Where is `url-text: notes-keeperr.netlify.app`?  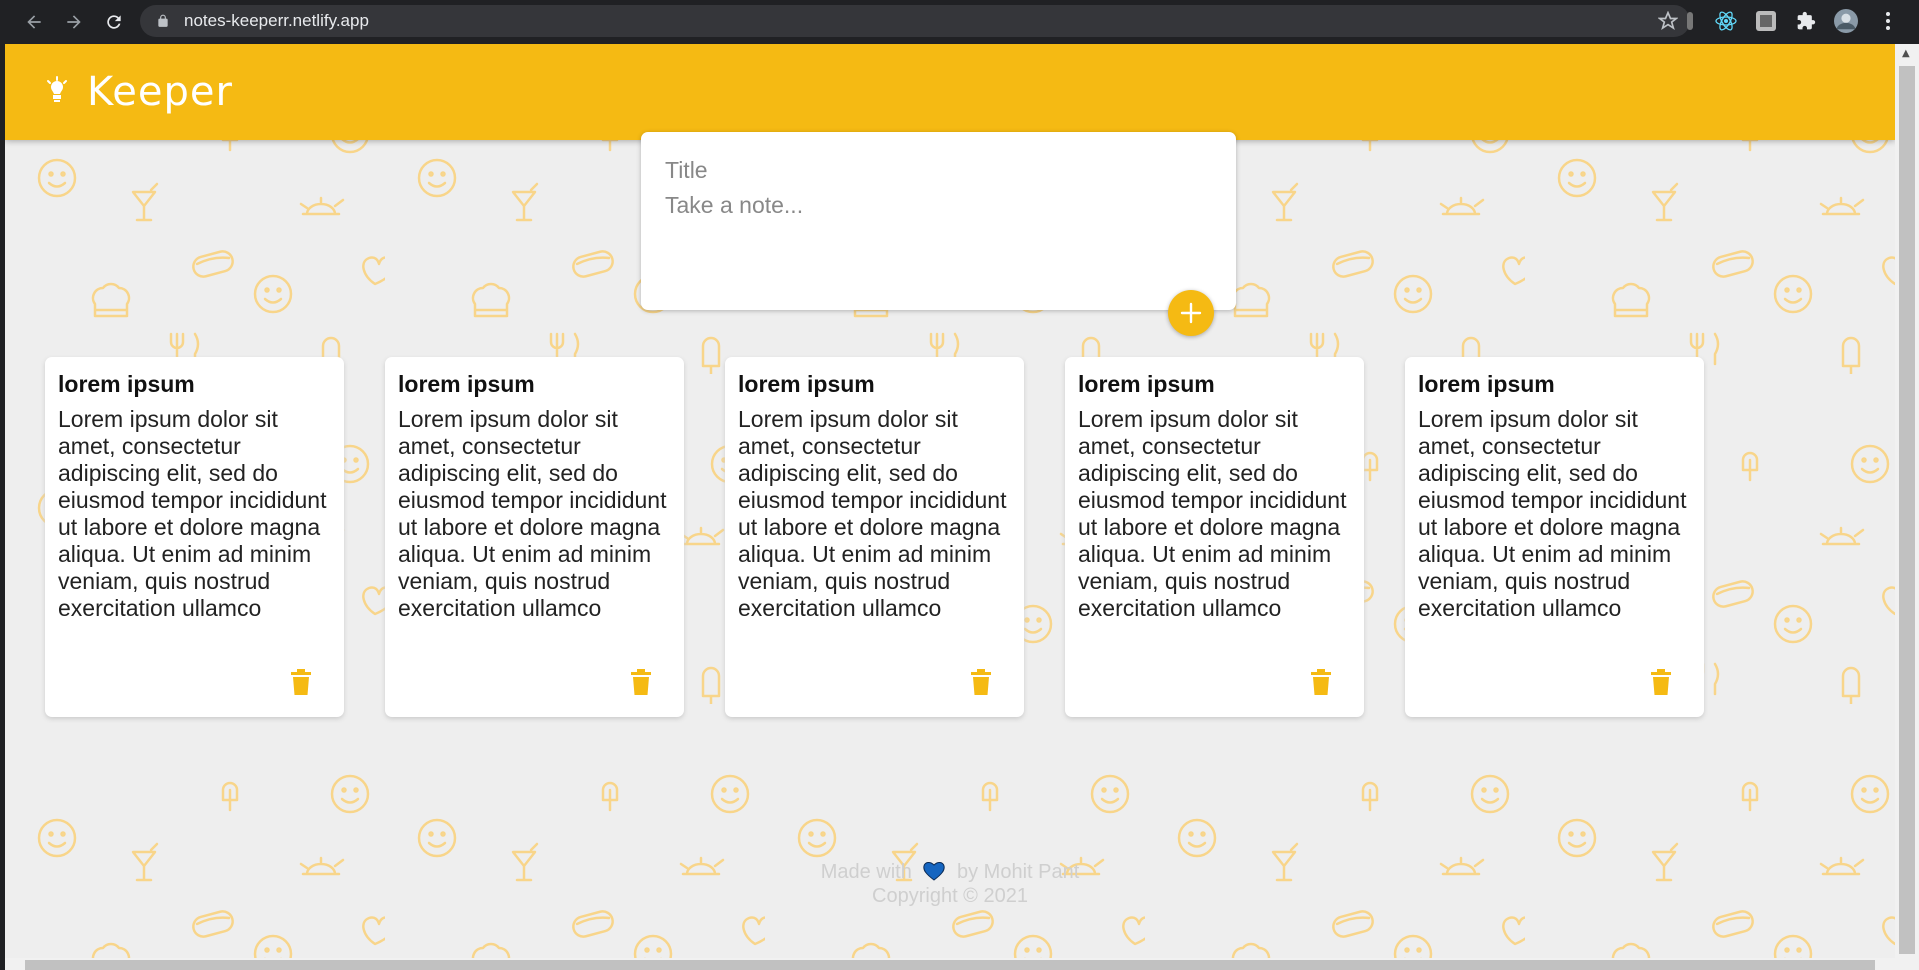
url-text: notes-keeperr.netlify.app is located at coordinates (276, 20).